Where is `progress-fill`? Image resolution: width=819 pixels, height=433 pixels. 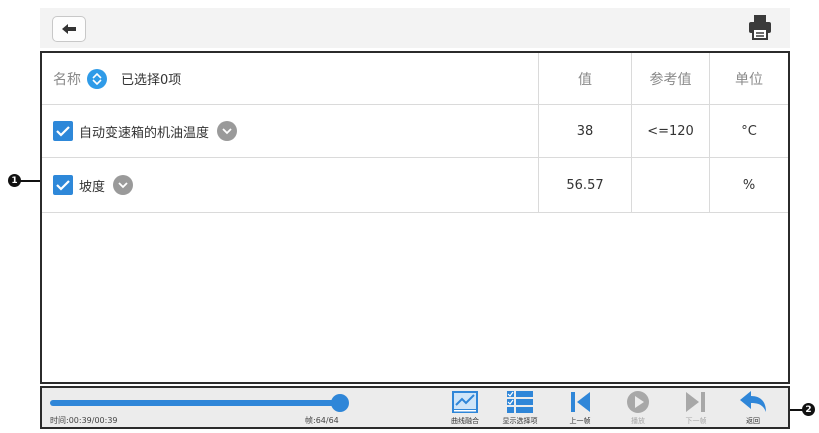
progress-fill is located at coordinates (195, 403).